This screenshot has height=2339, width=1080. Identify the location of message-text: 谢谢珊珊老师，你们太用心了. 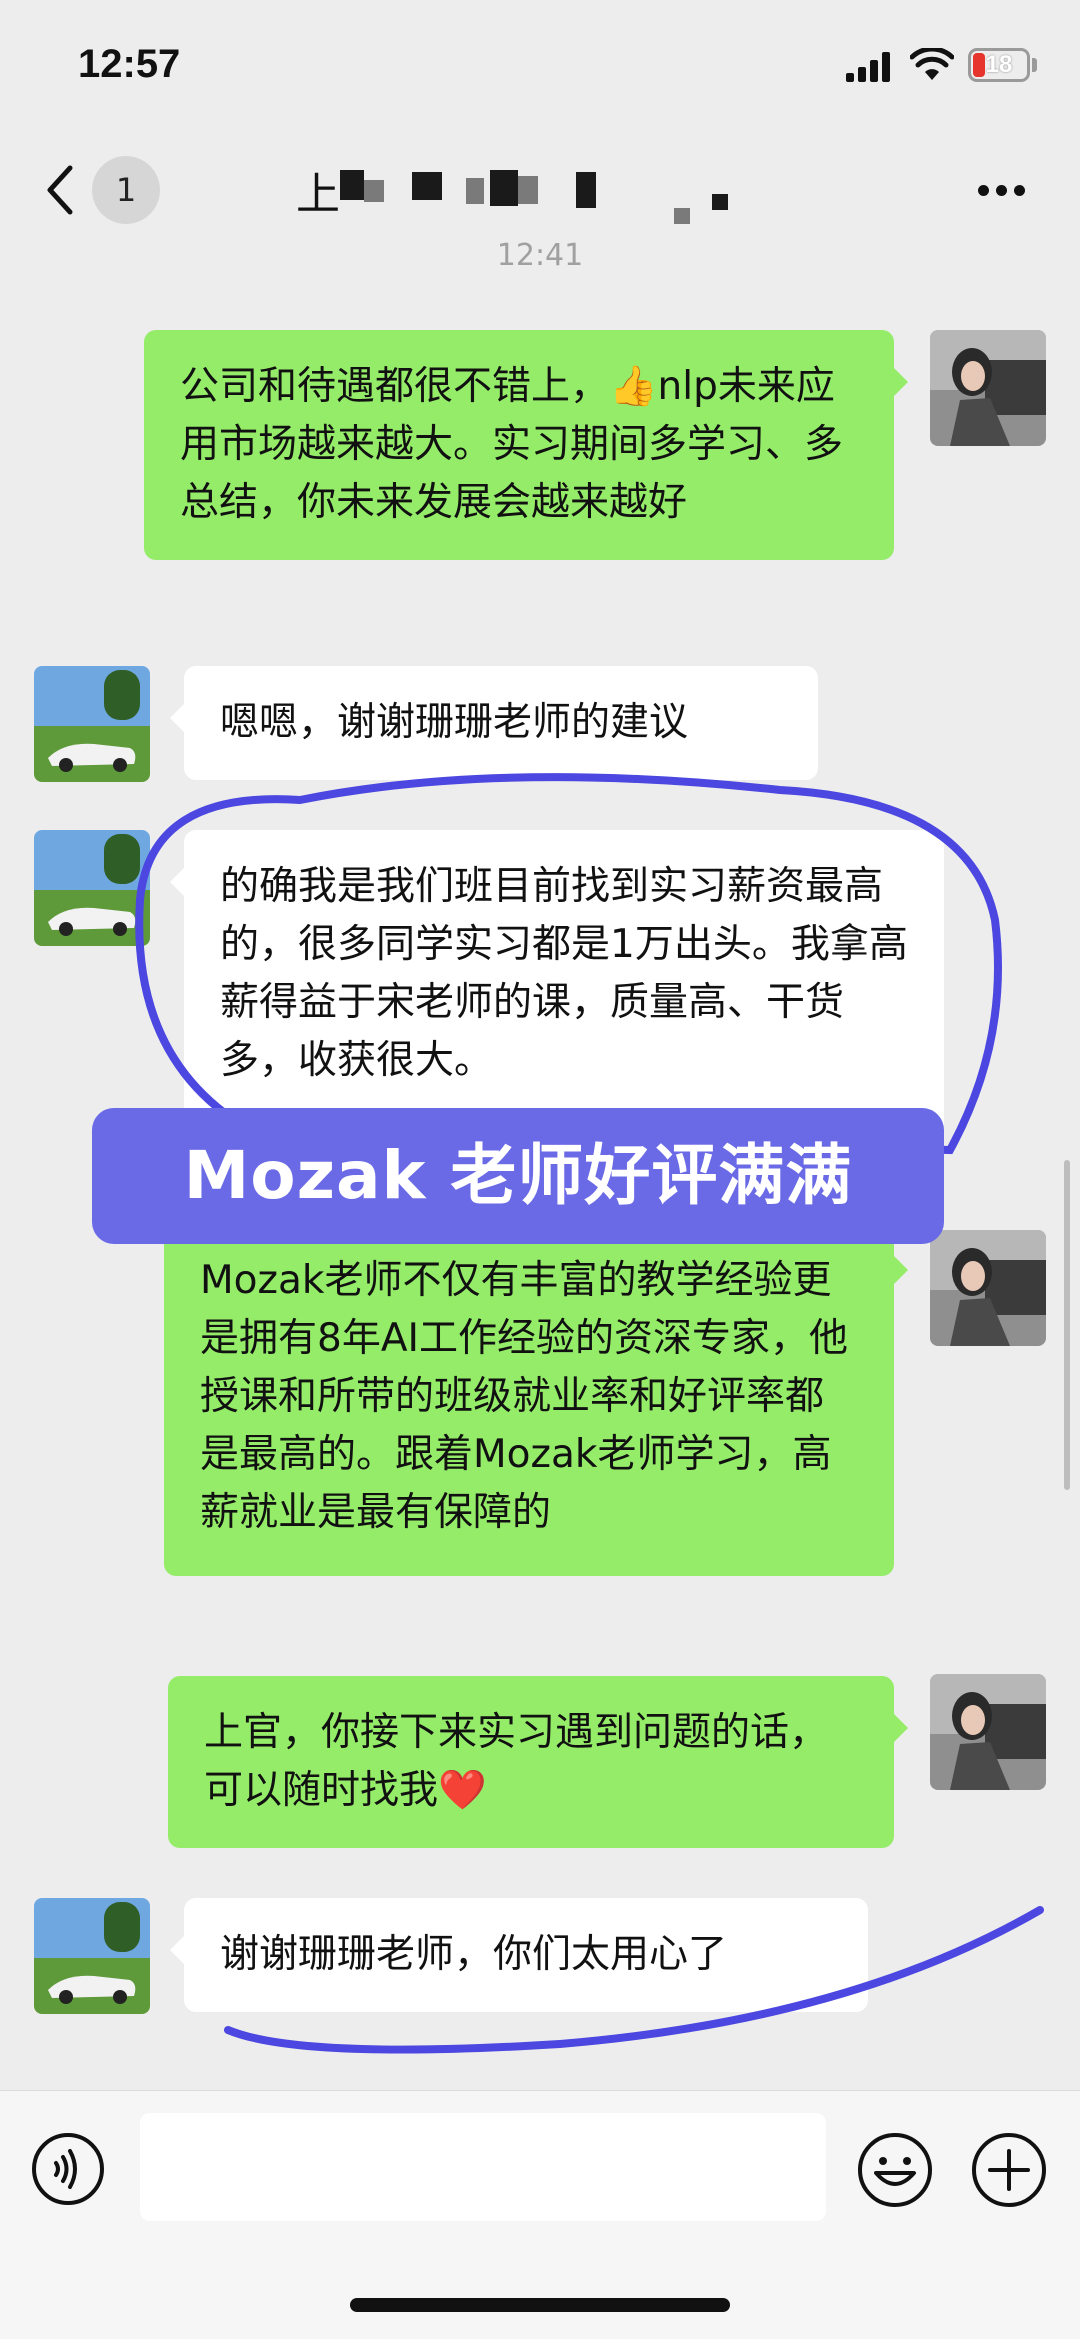
(474, 1954).